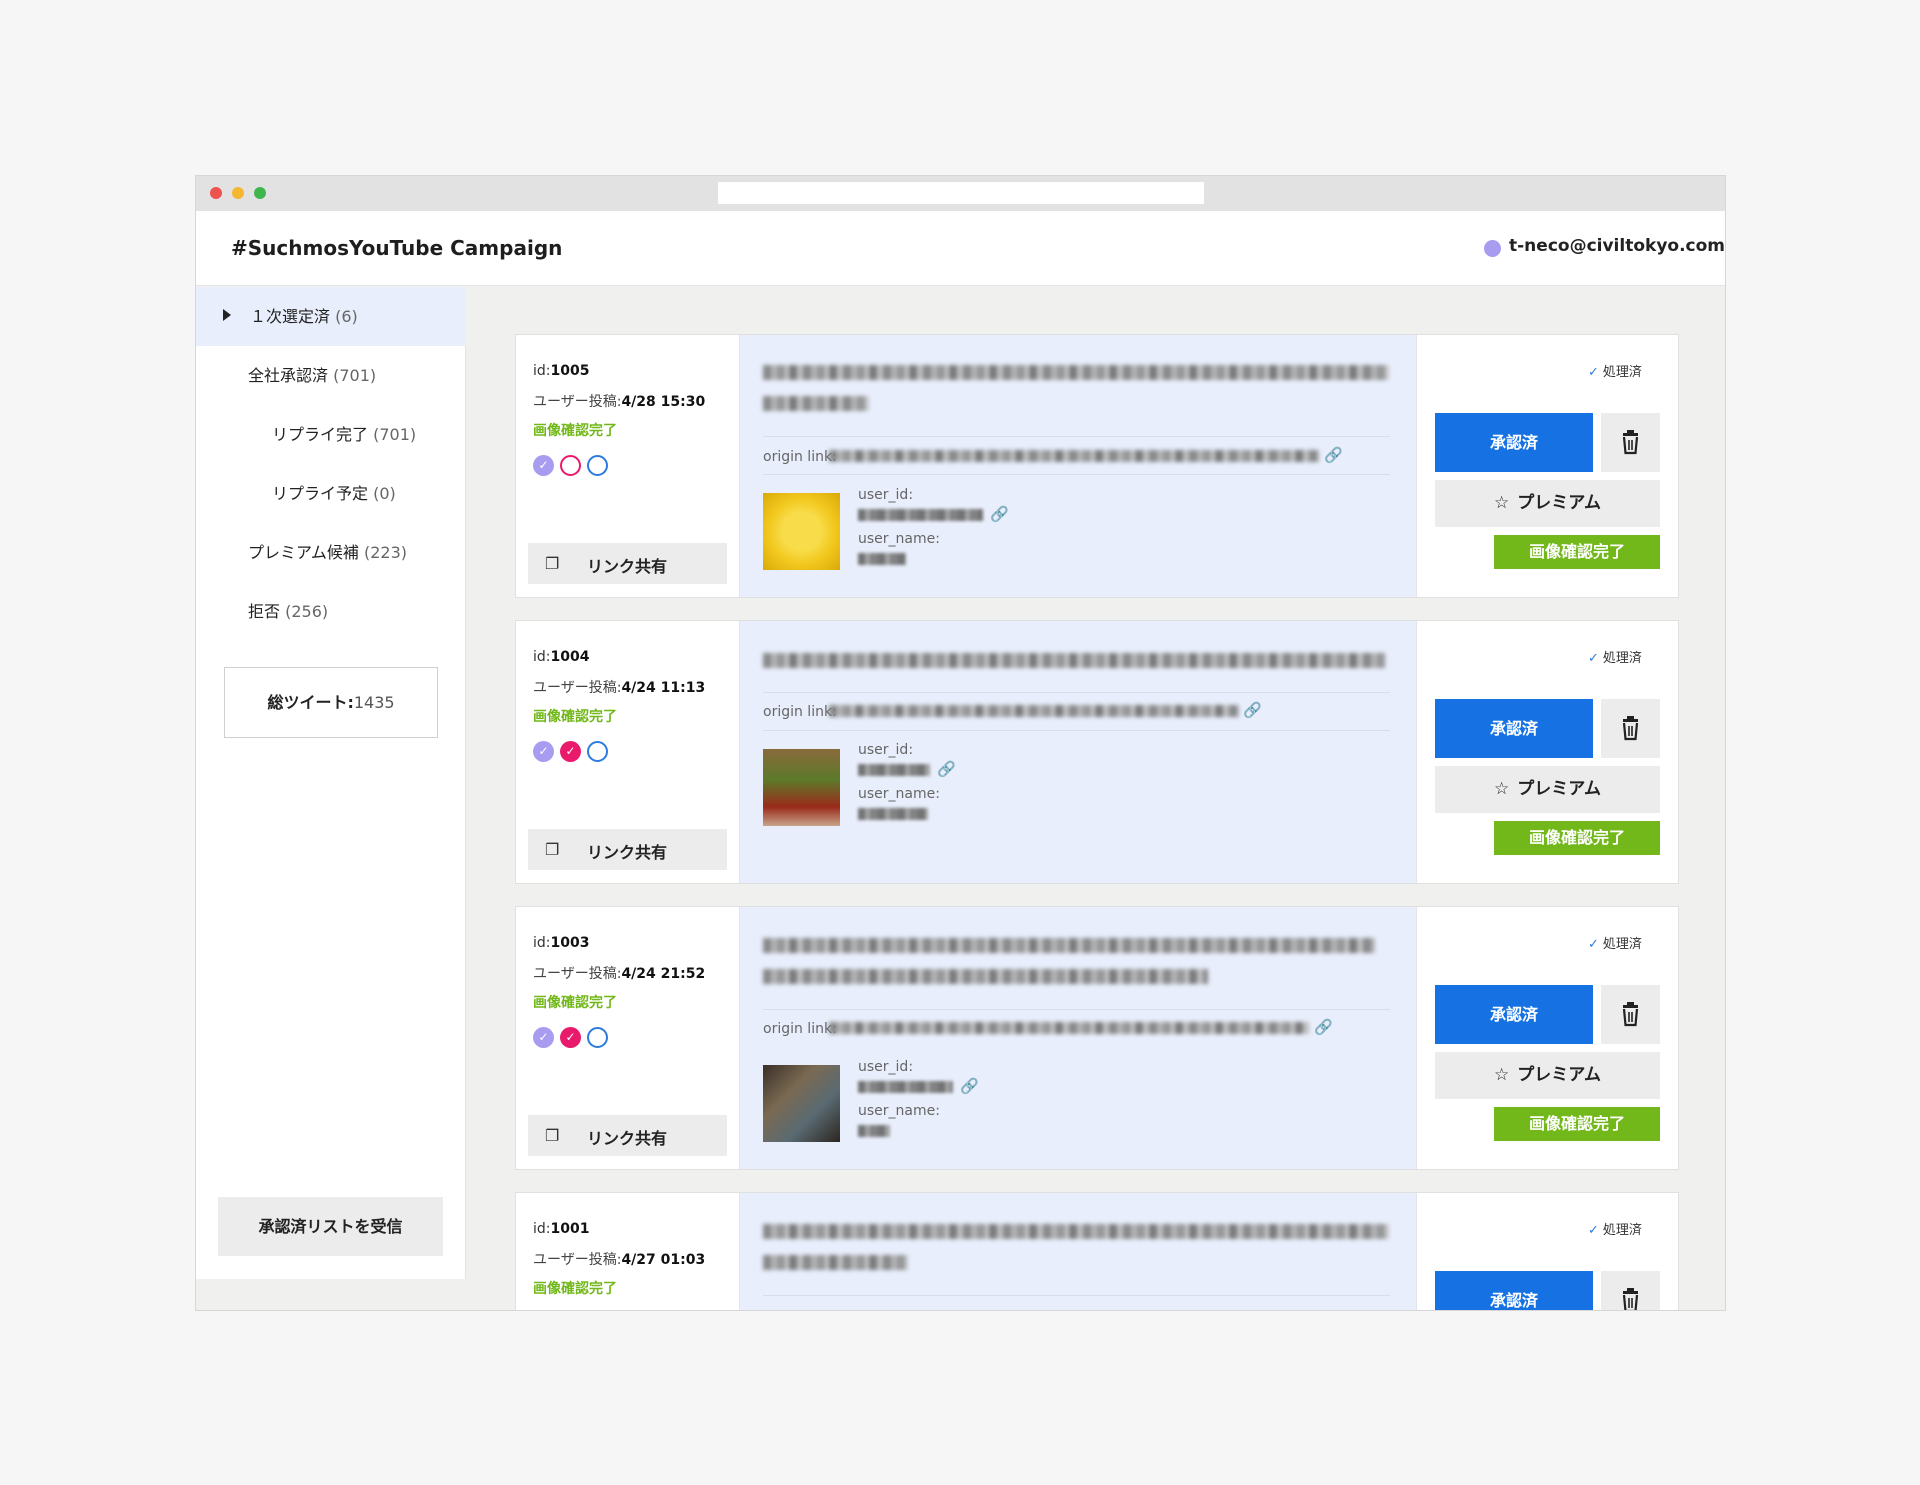 The width and height of the screenshot is (1920, 1485). I want to click on post-date: ユーザー投稿:4/27 01:03, so click(619, 1260).